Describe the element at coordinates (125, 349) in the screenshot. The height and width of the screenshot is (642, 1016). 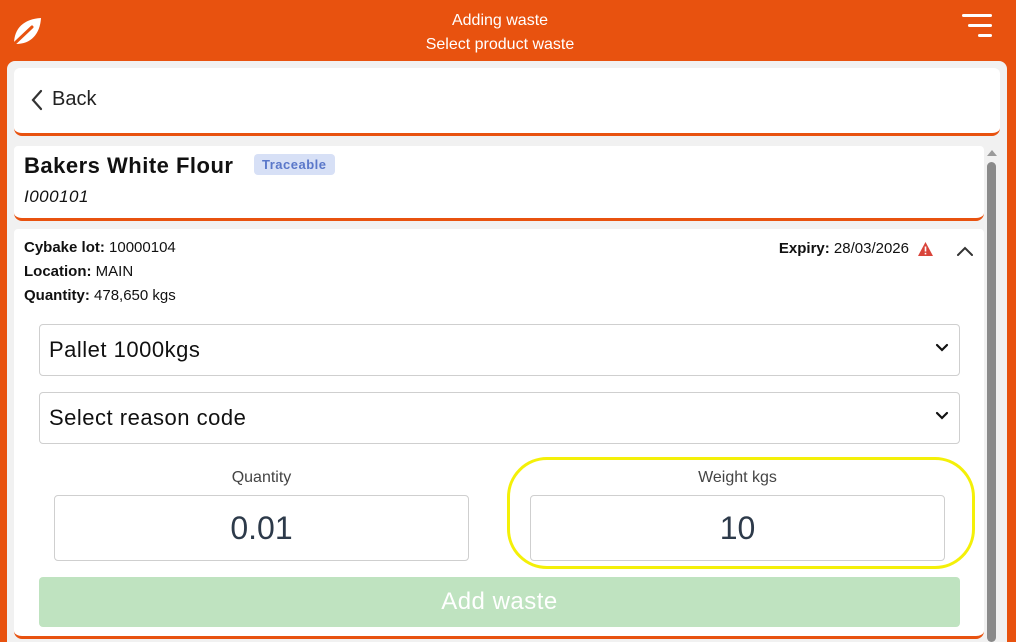
I see `unit-select-value: Pallet 1000kgs` at that location.